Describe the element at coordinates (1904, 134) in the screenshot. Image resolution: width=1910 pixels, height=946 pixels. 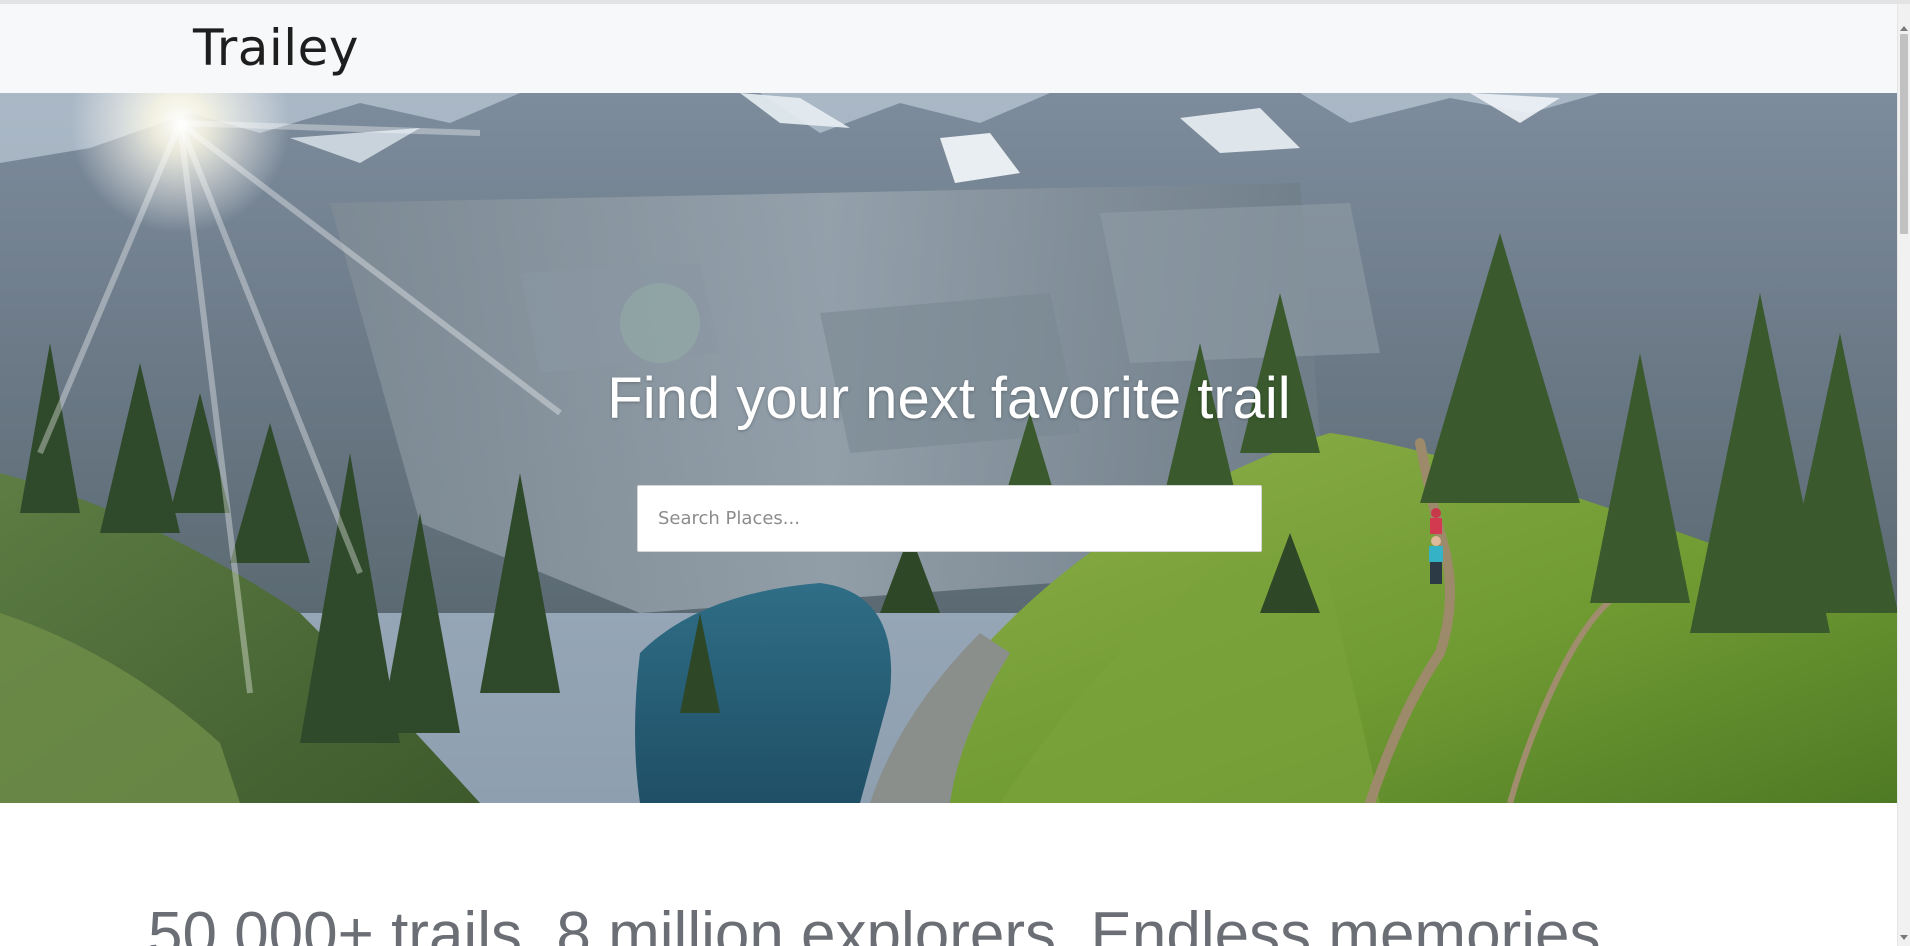
I see `scroll-thumb` at that location.